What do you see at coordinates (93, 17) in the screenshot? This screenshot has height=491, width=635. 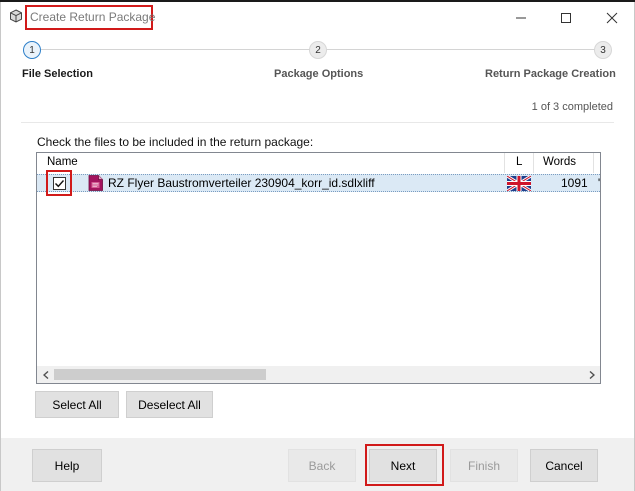 I see `window-title: Create Return Package` at bounding box center [93, 17].